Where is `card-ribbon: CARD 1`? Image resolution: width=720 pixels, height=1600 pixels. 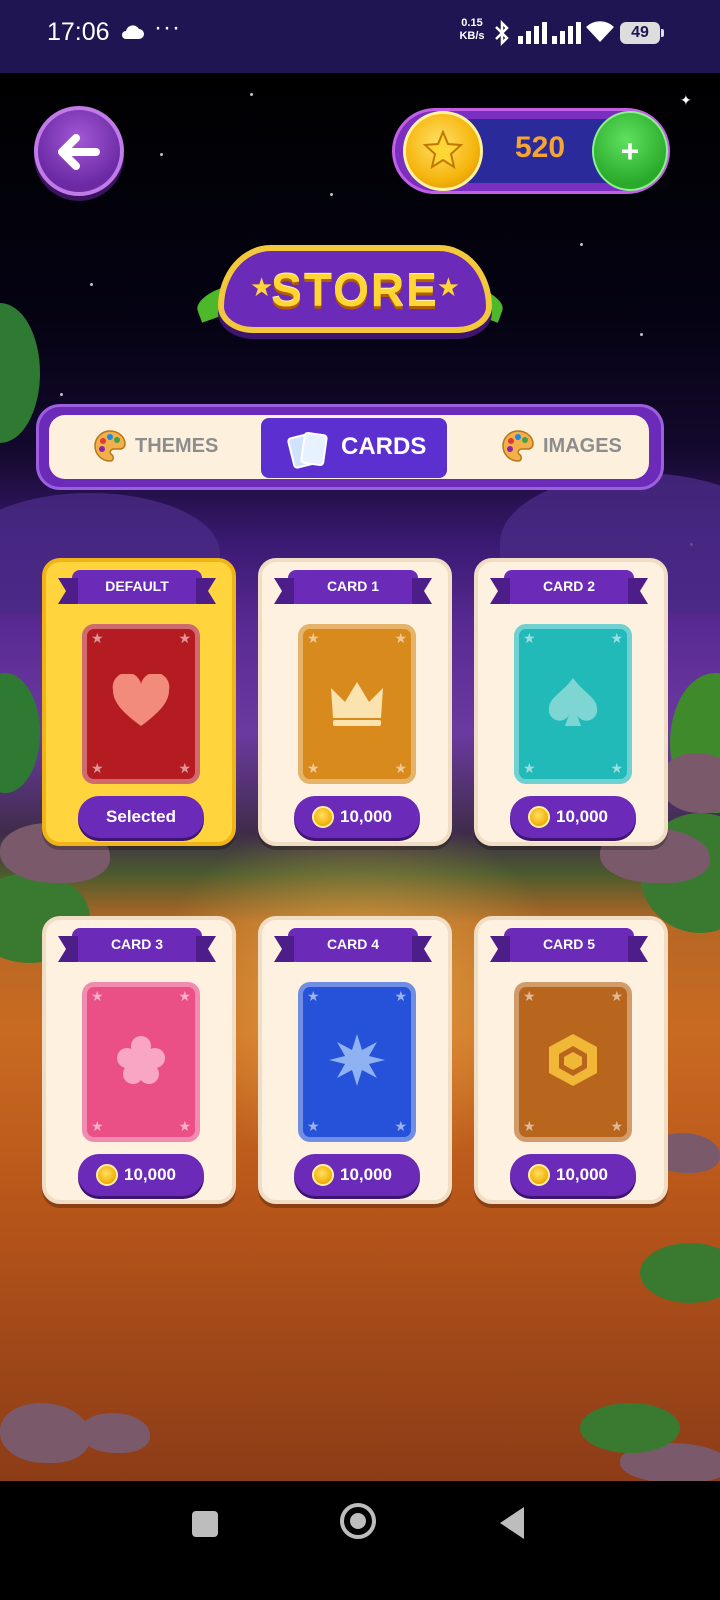
card-ribbon: CARD 1 is located at coordinates (353, 587).